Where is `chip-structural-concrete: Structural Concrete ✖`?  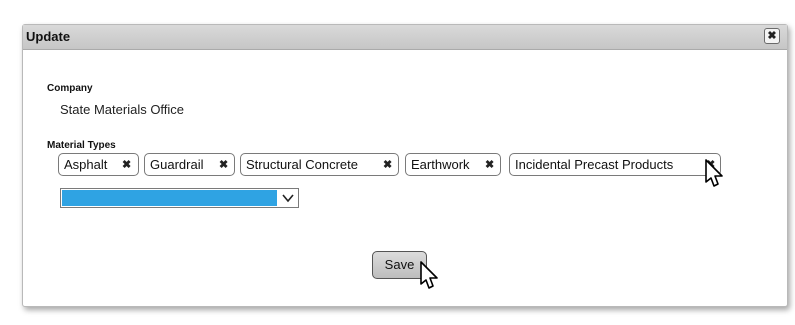
chip-structural-concrete: Structural Concrete ✖ is located at coordinates (319, 164).